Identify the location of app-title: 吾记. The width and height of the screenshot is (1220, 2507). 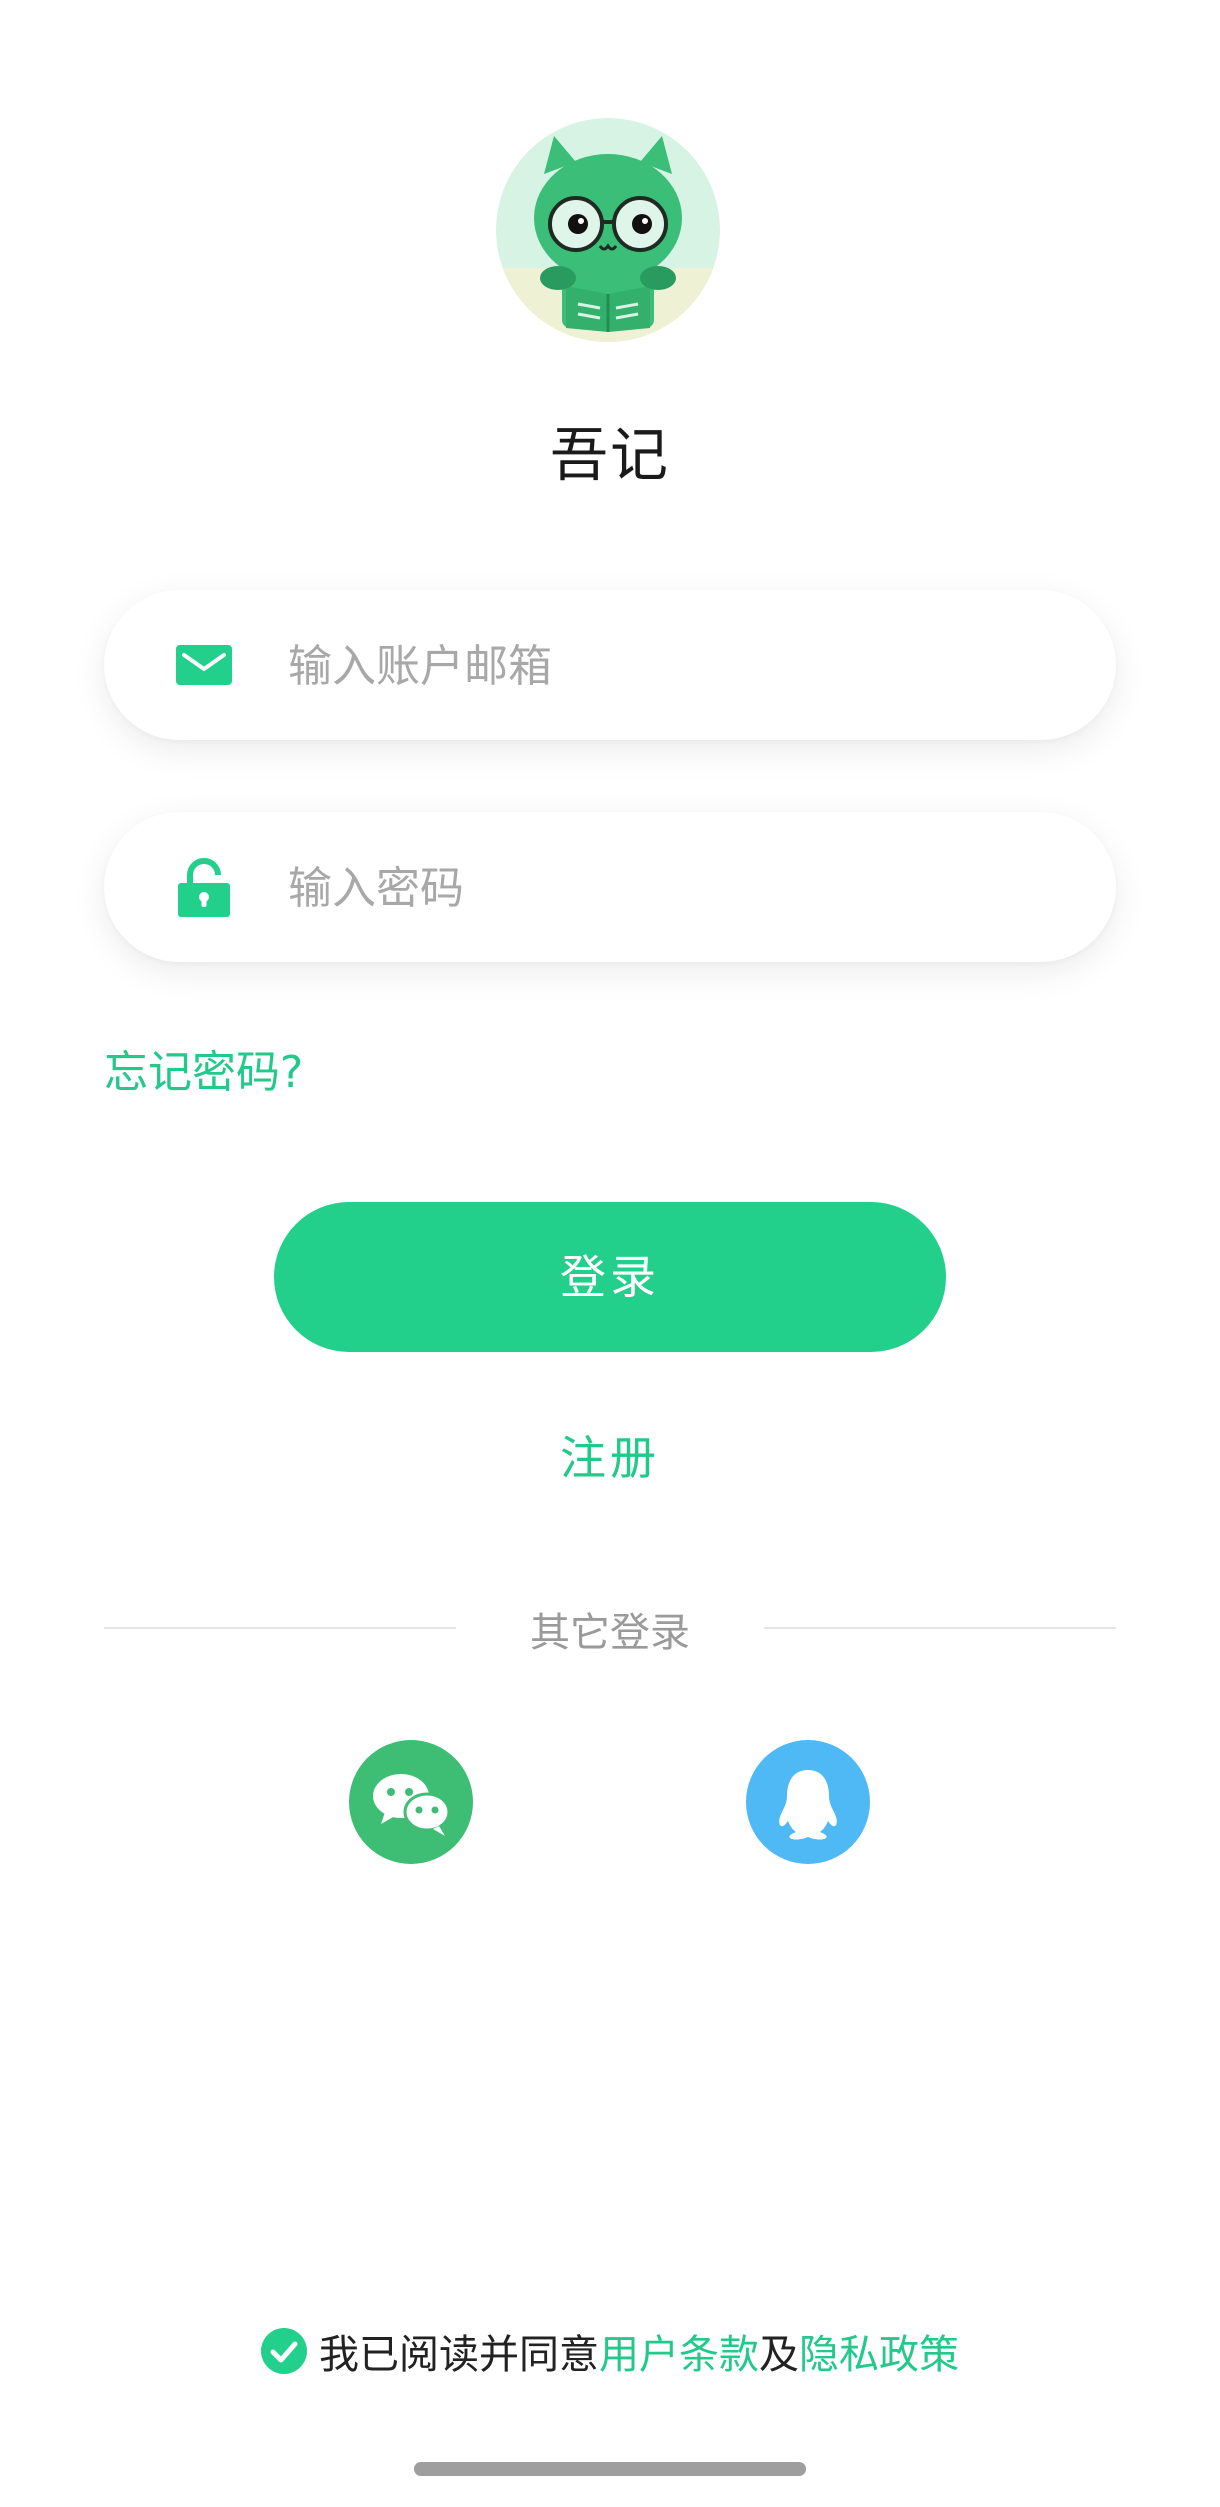
(609, 455).